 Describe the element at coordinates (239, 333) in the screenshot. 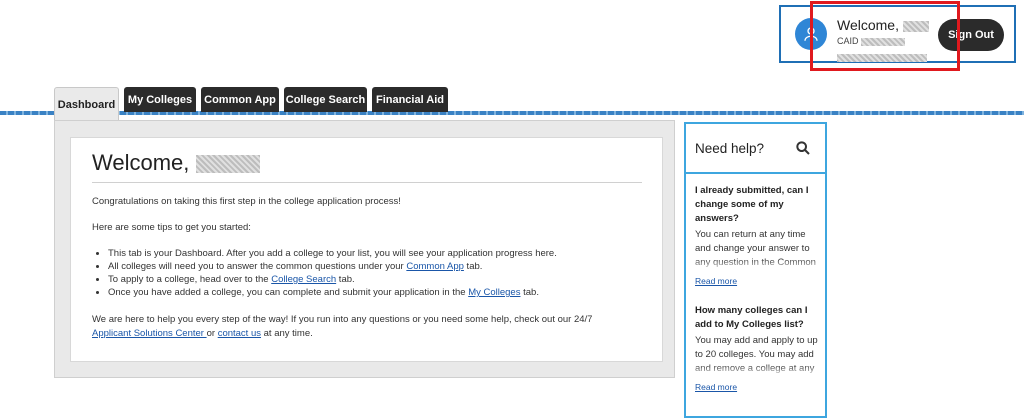

I see `contact-us-link: contact us` at that location.